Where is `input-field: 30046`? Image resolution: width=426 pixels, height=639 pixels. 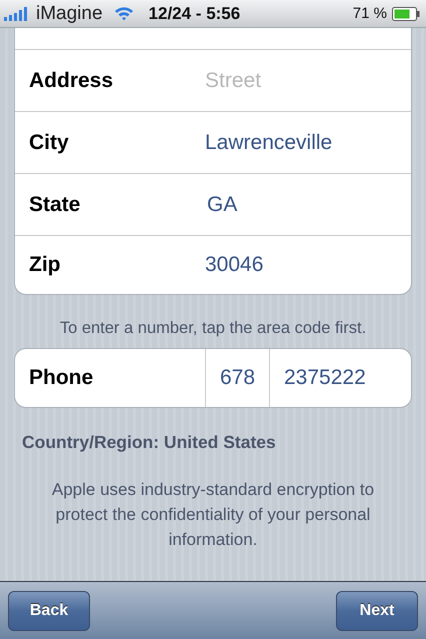 input-field: 30046 is located at coordinates (234, 265).